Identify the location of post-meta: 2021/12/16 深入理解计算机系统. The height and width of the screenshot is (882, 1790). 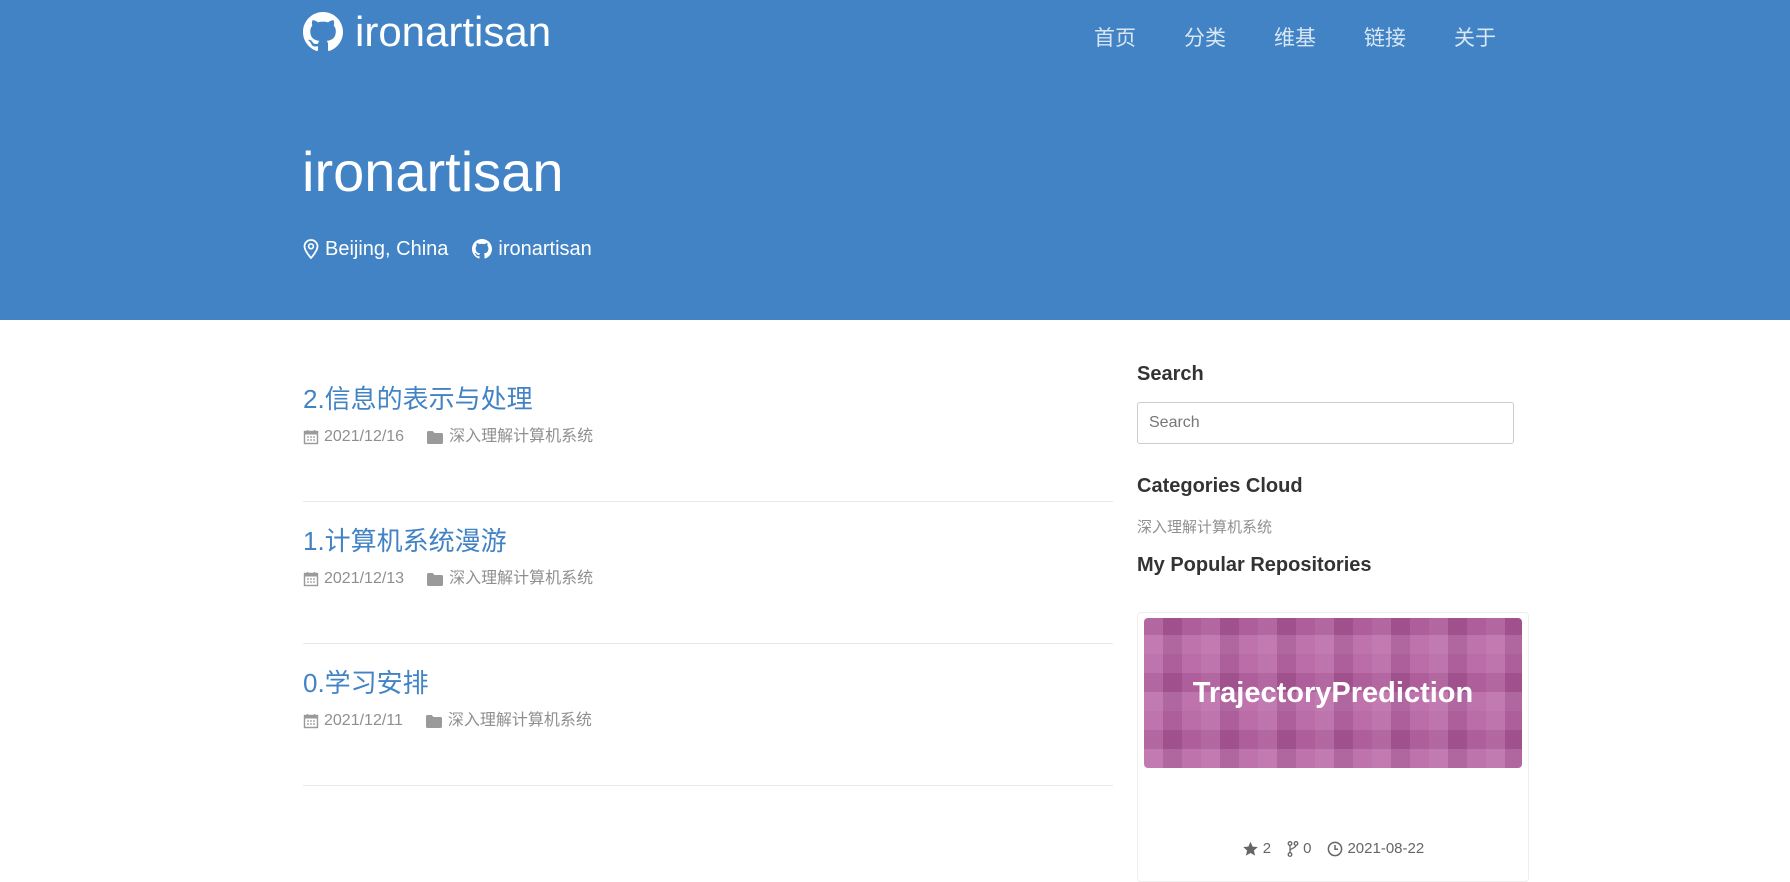
(708, 437).